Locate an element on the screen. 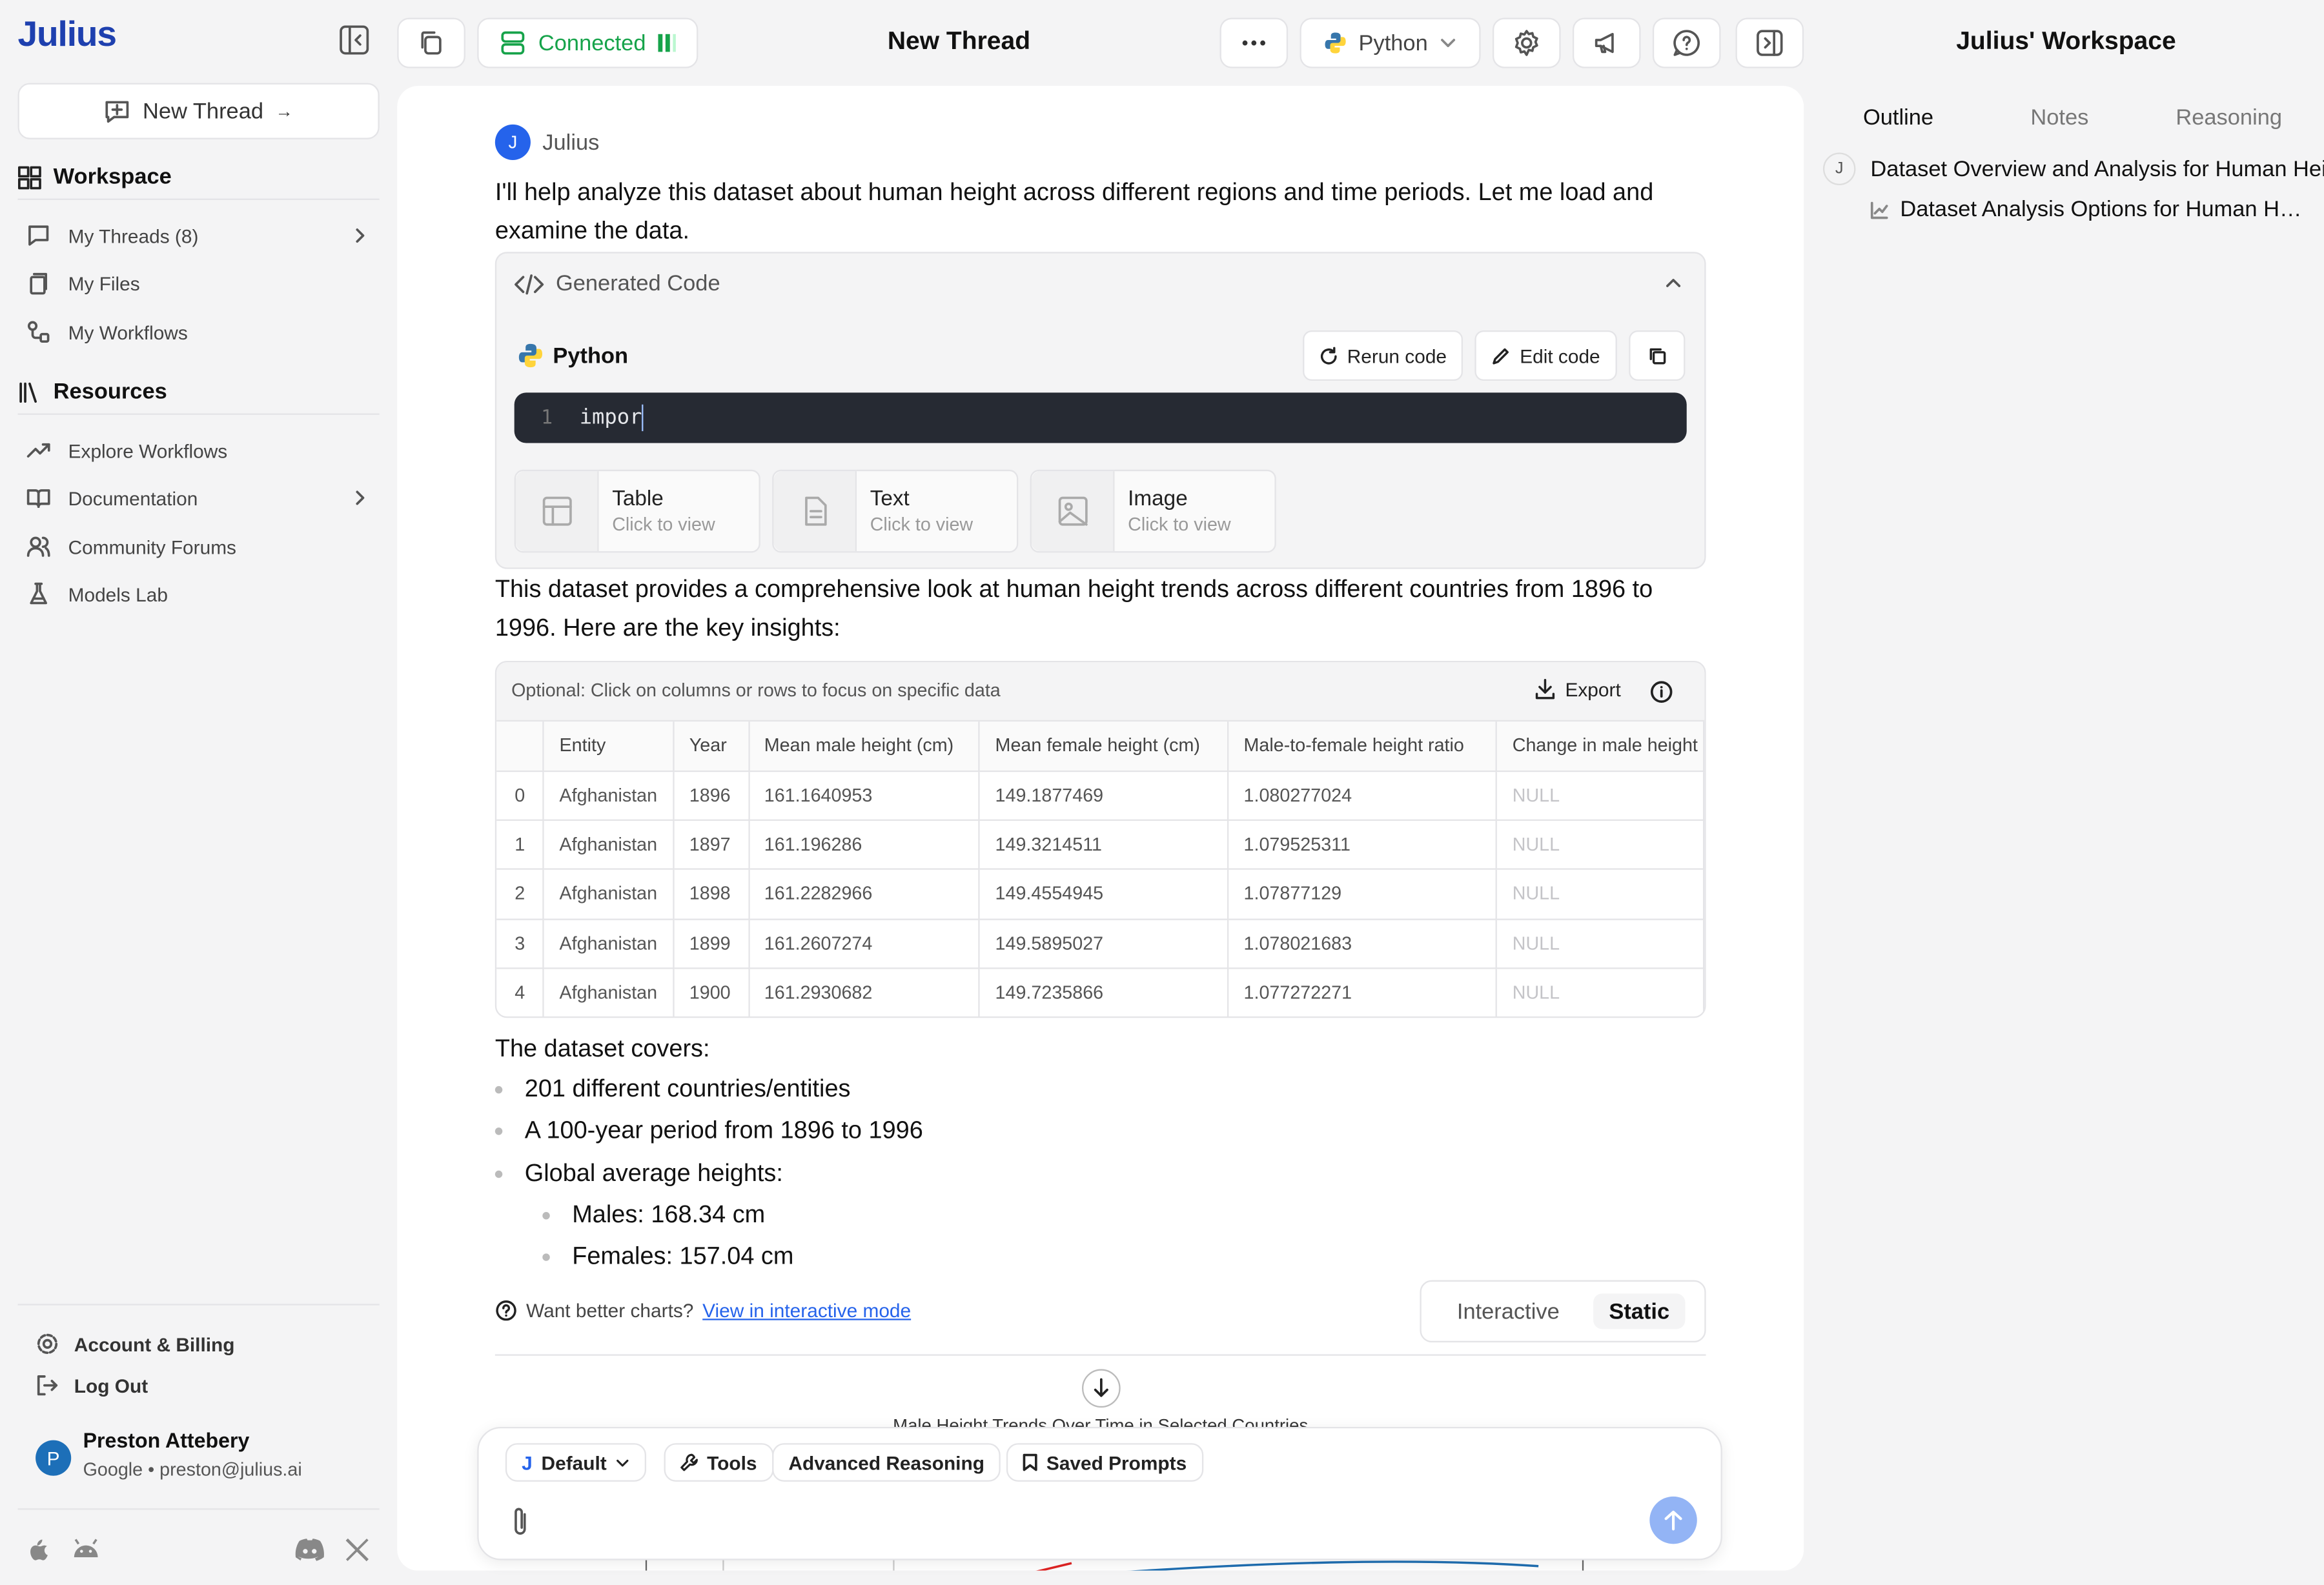  language-select: Python is located at coordinates (1390, 43).